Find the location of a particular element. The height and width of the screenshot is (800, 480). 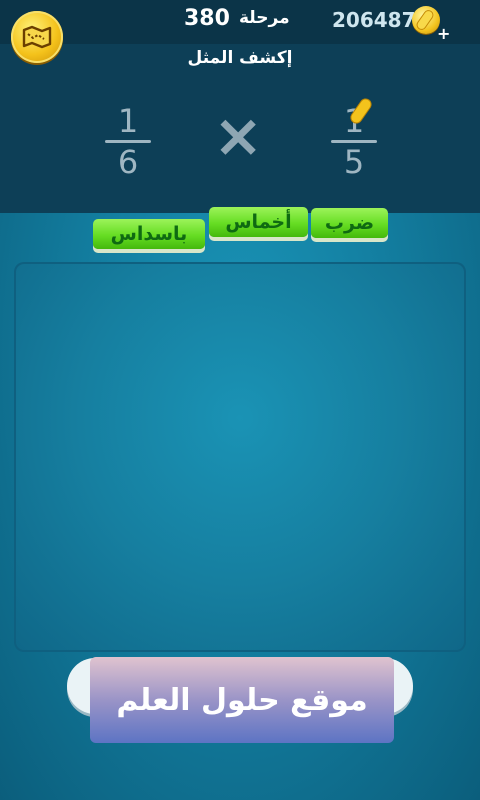

coins-count: 206487 is located at coordinates (374, 20).